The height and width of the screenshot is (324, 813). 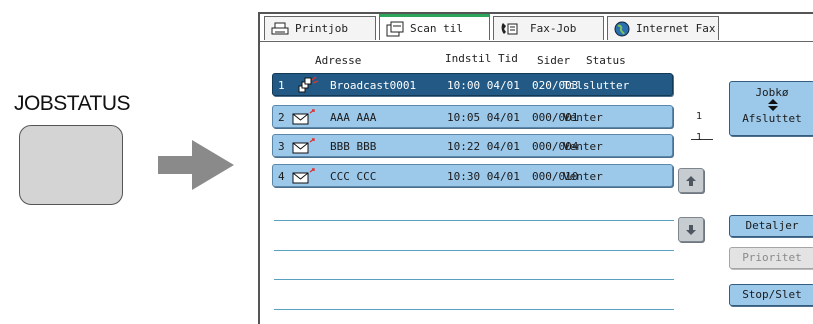 What do you see at coordinates (353, 176) in the screenshot?
I see `row-address: CCC CCC` at bounding box center [353, 176].